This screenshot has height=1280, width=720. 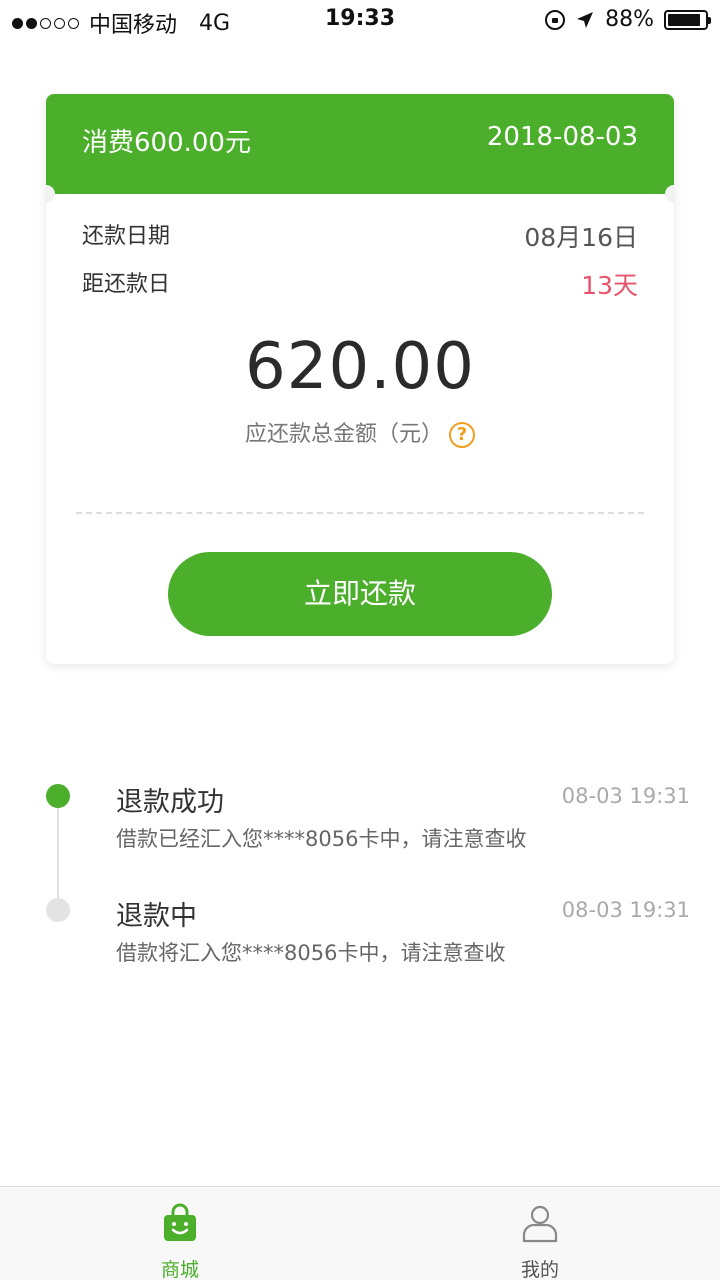 I want to click on shopping-bag-icon, so click(x=180, y=1223).